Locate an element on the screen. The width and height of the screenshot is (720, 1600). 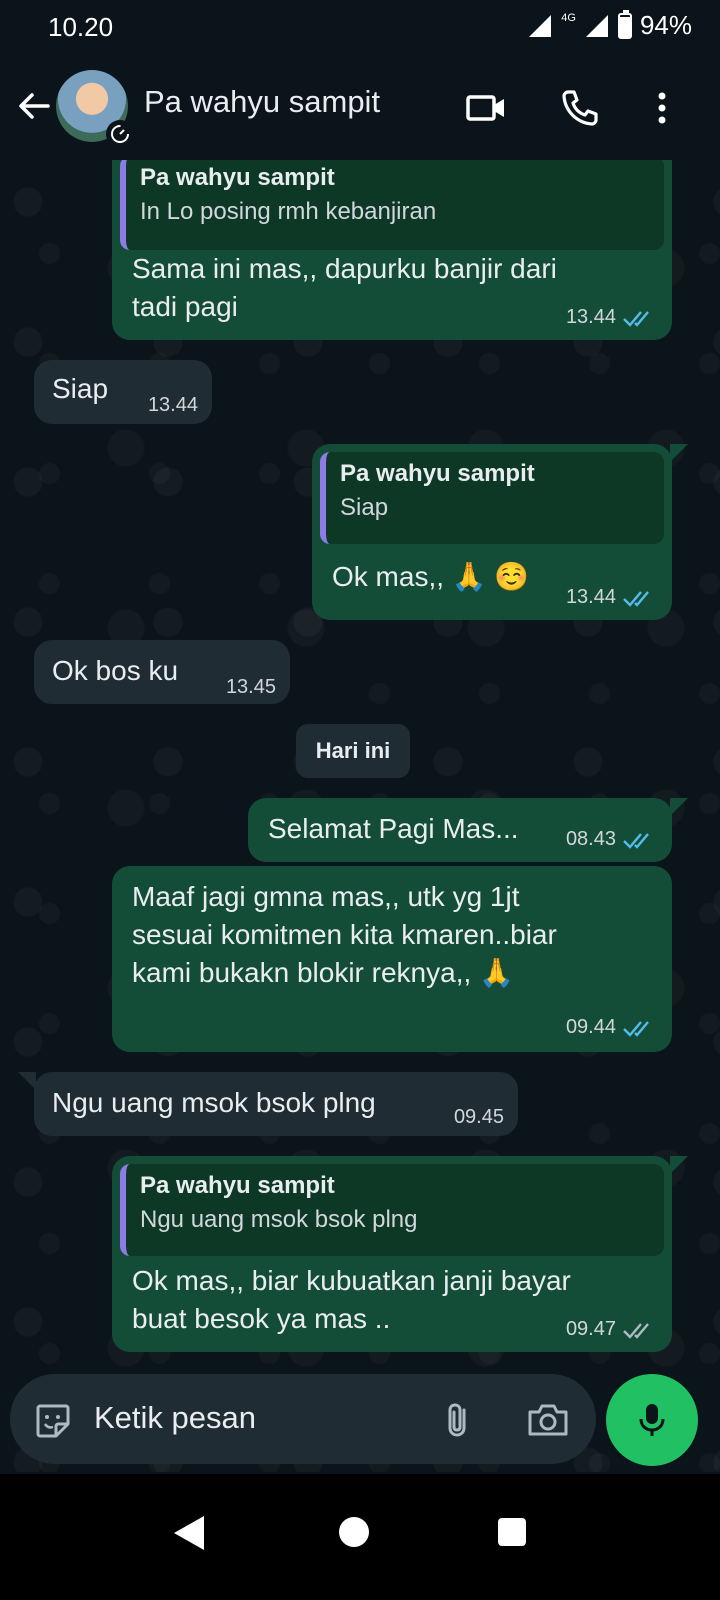
status-bar: 10.20 4G 94% is located at coordinates (360, 28).